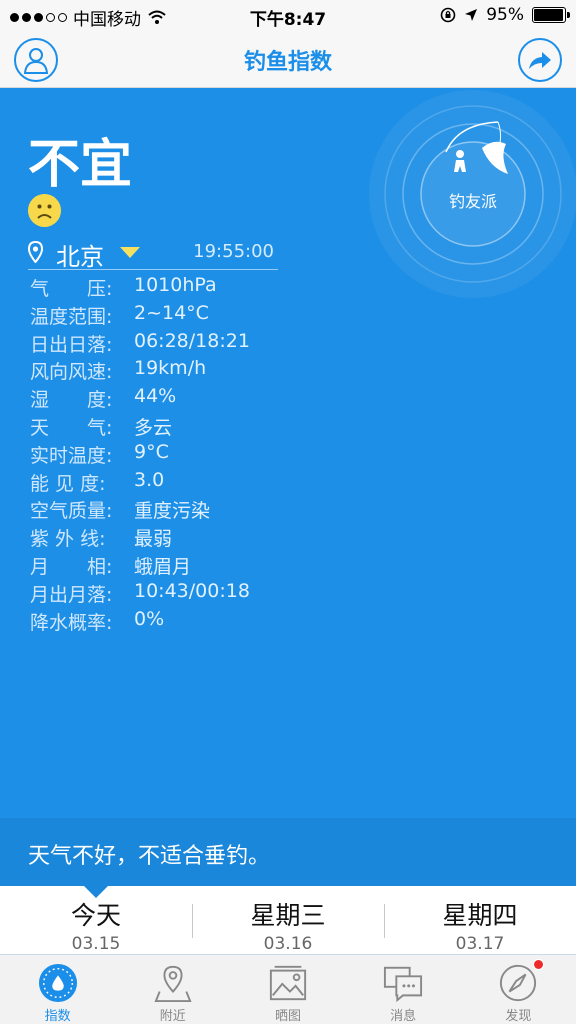  What do you see at coordinates (172, 511) in the screenshot?
I see `info-value: 重度污染` at bounding box center [172, 511].